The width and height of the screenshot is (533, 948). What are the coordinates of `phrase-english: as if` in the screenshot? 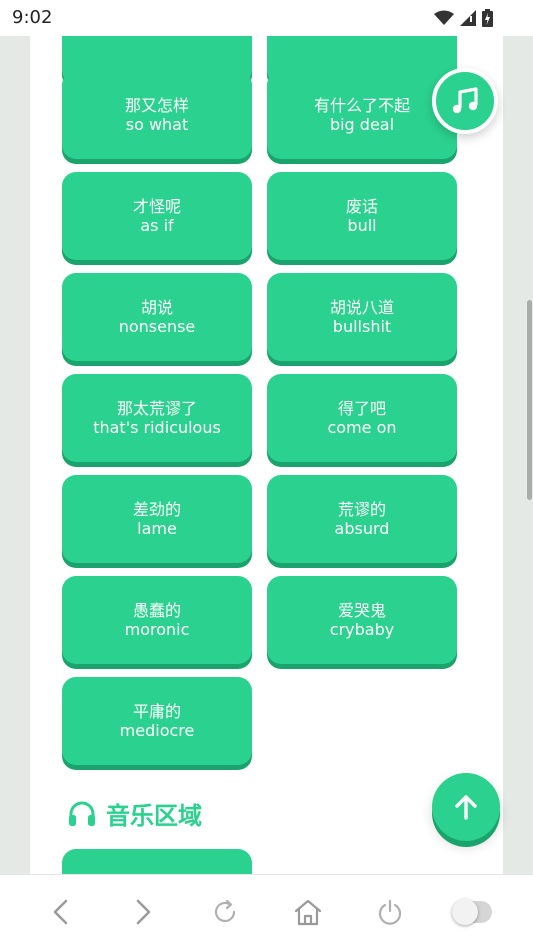 It's located at (157, 225).